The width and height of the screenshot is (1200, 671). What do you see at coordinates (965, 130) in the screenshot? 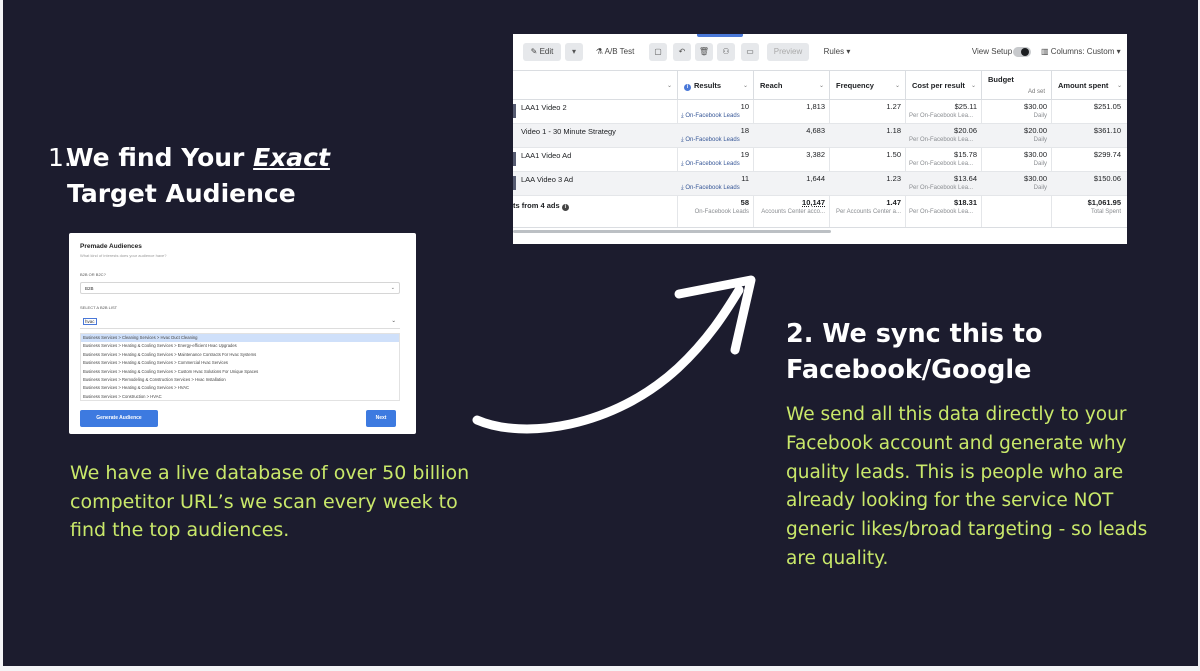
I see `cost-value: $20.06` at bounding box center [965, 130].